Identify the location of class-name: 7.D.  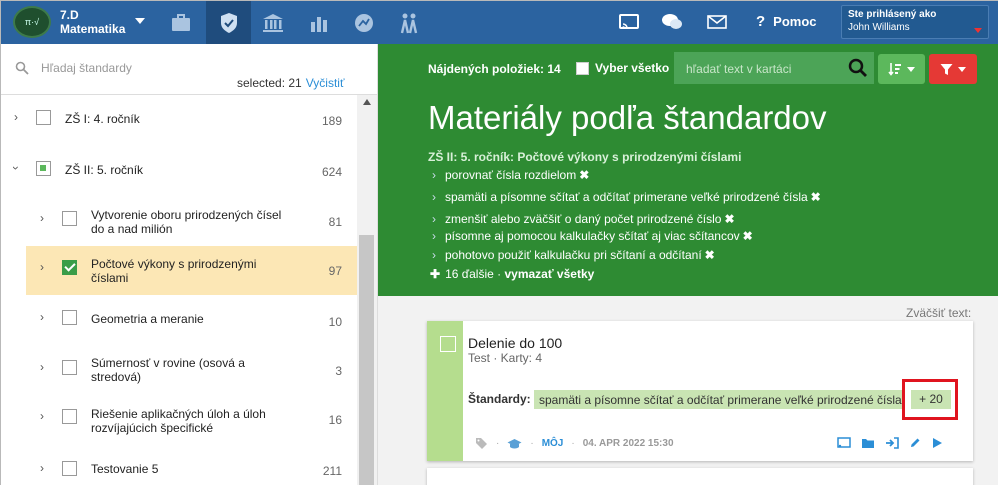
(69, 15).